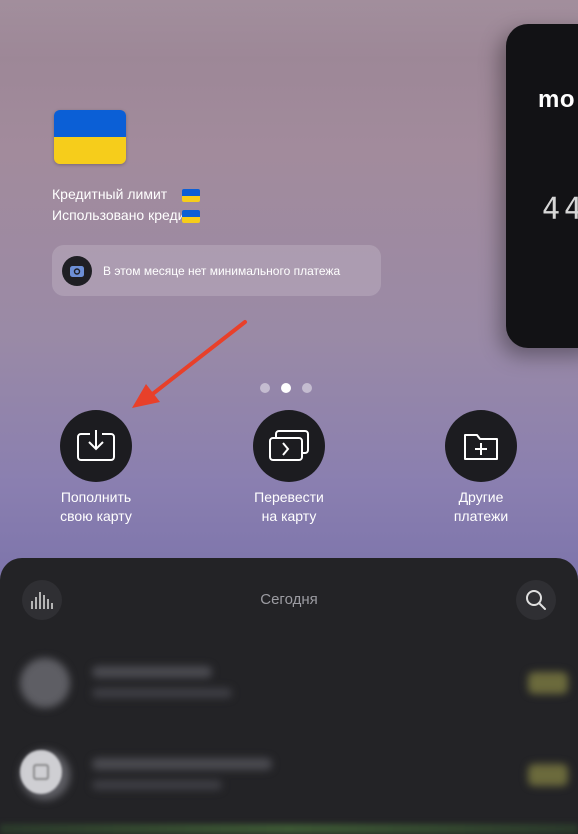 This screenshot has width=578, height=834. What do you see at coordinates (41, 772) in the screenshot?
I see `floating-widget-icon` at bounding box center [41, 772].